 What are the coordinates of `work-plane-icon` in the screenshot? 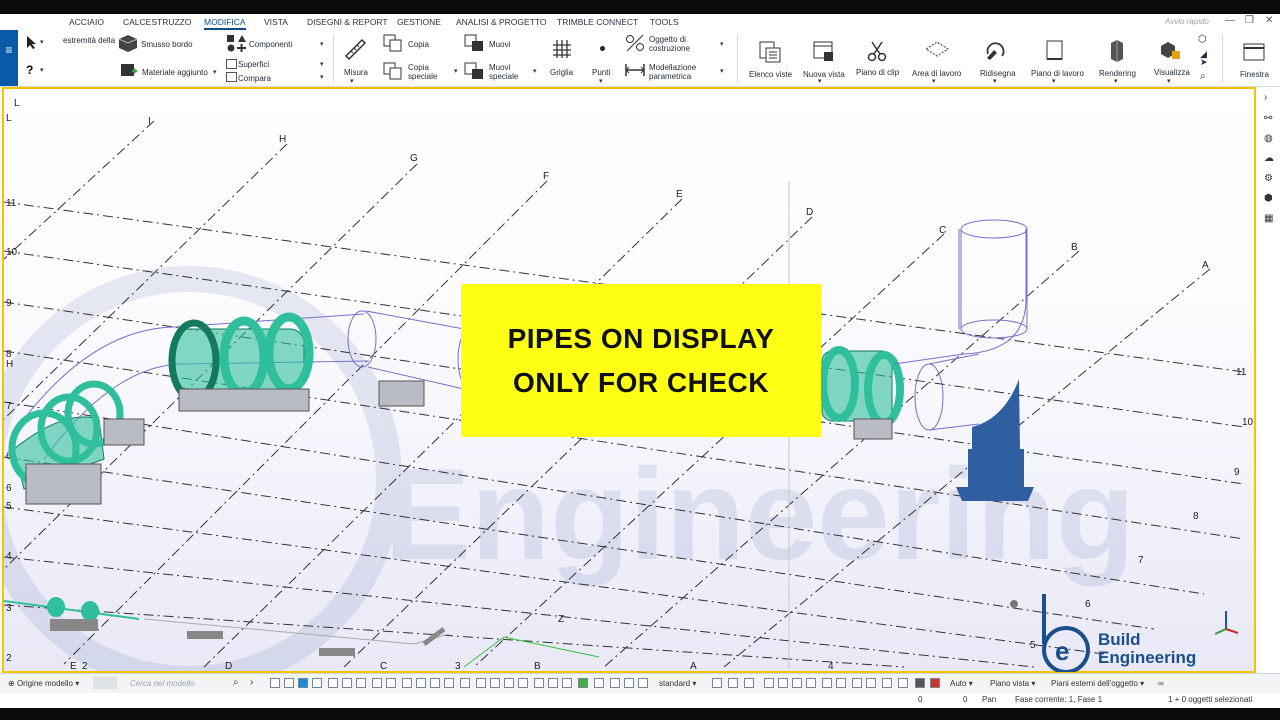 It's located at (1055, 50).